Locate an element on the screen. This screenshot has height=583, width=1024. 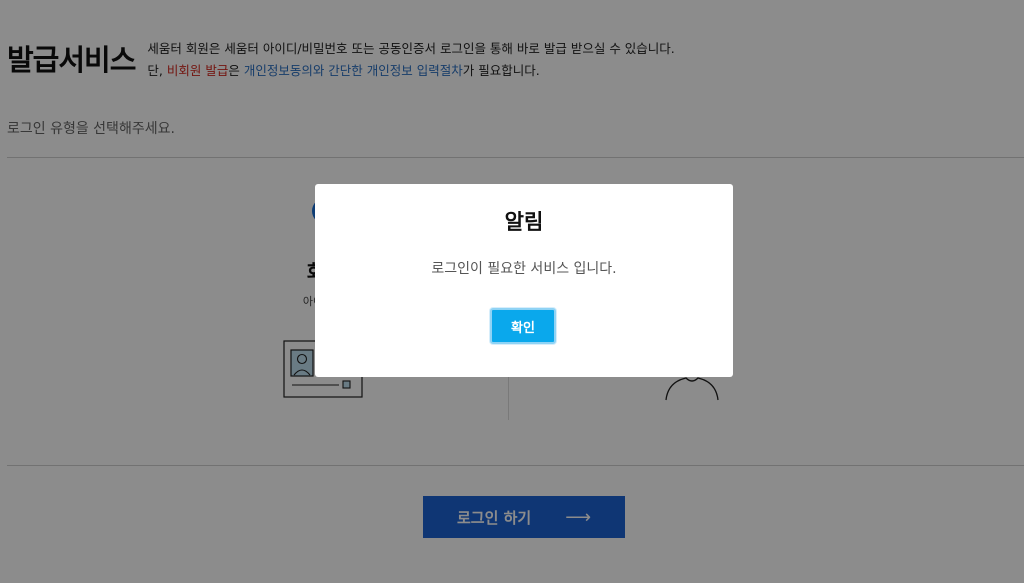
confirm-button: 확인 is located at coordinates (523, 326).